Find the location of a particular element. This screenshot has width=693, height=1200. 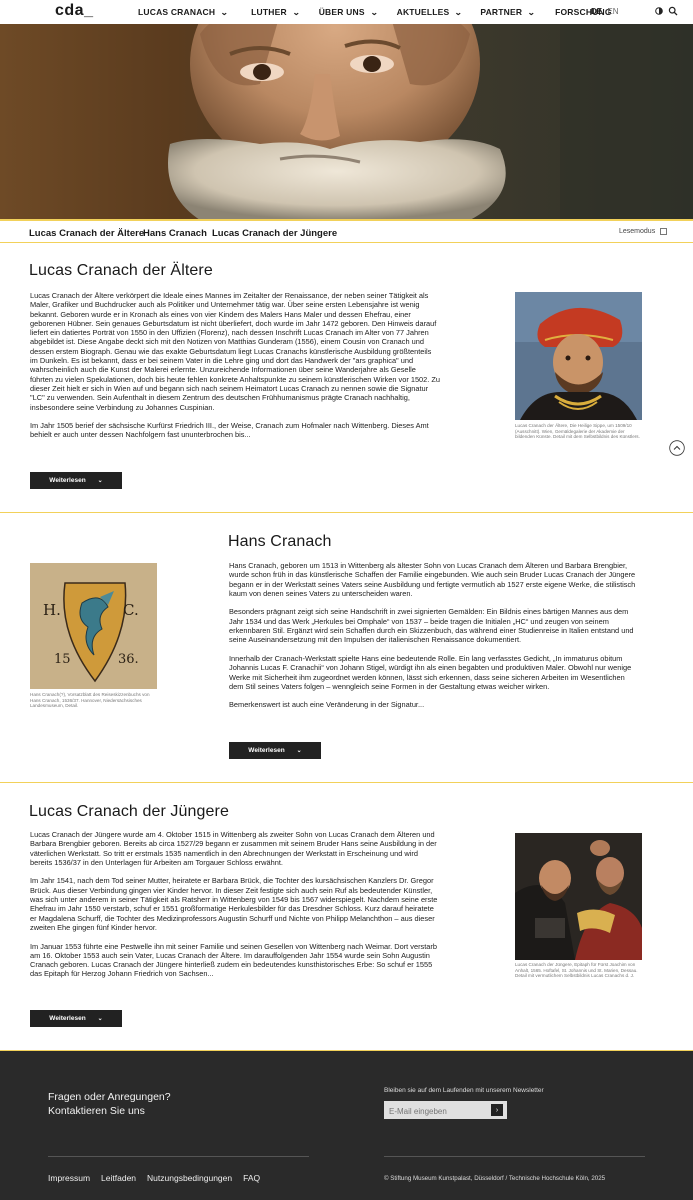

section-title-lucas-aeltere: Lucas Cranach der Ältere is located at coordinates (121, 270).